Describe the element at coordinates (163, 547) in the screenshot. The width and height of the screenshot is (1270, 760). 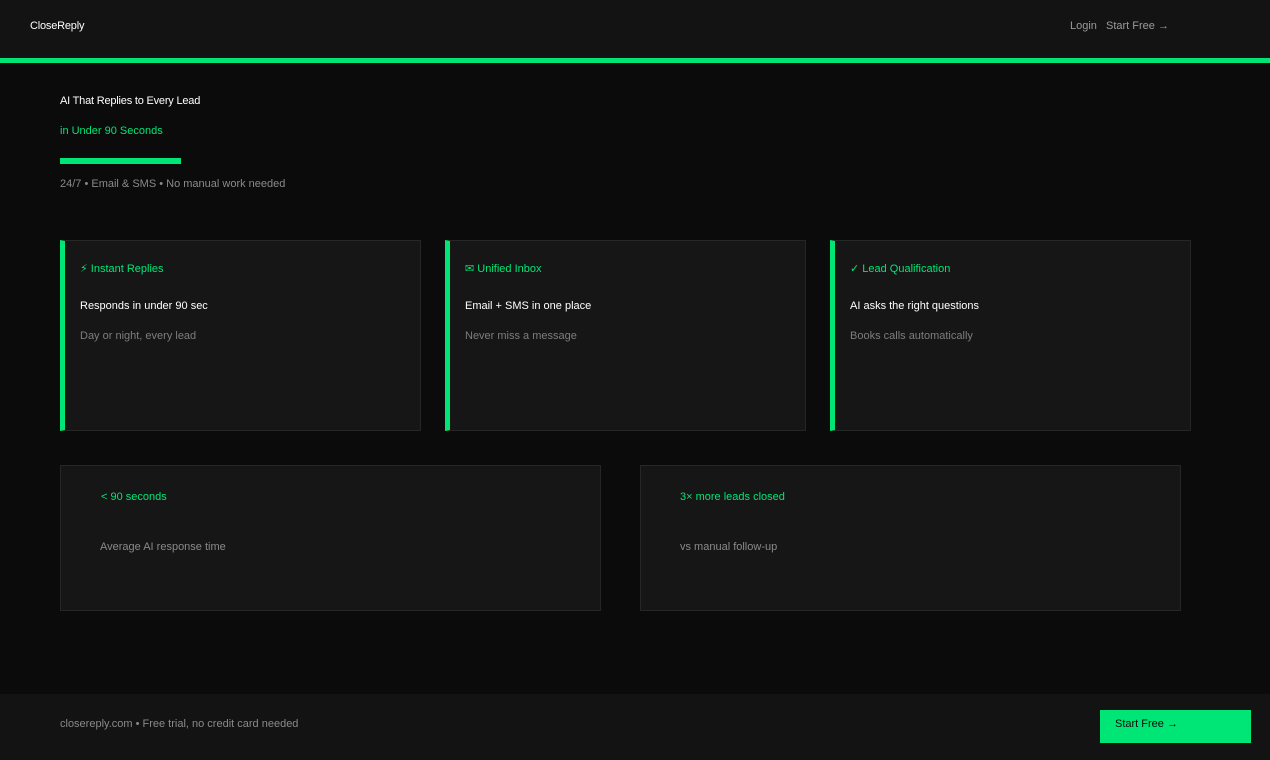
I see `stat-label: Average AI response time` at that location.